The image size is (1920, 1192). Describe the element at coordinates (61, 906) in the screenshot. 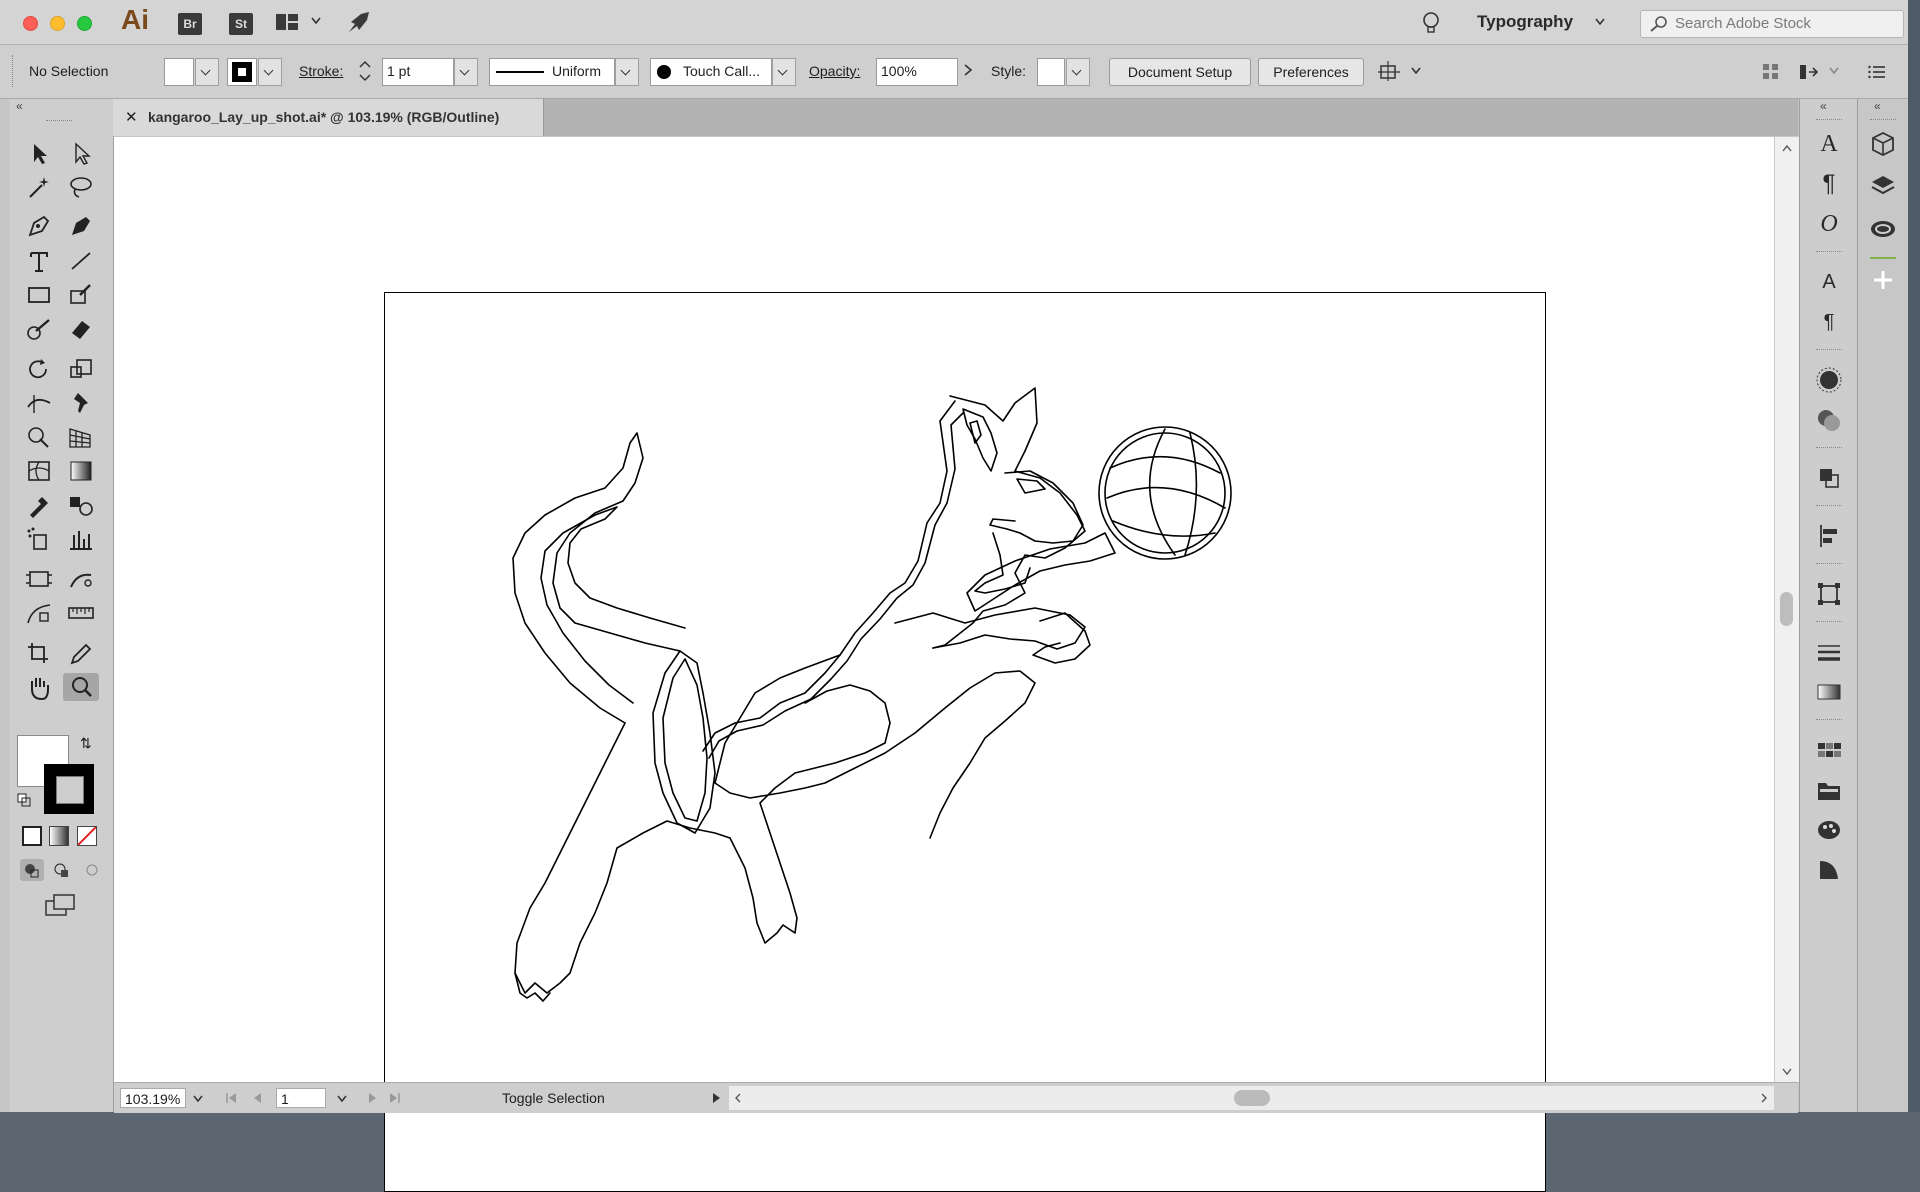

I see `screen-mode-icon` at that location.